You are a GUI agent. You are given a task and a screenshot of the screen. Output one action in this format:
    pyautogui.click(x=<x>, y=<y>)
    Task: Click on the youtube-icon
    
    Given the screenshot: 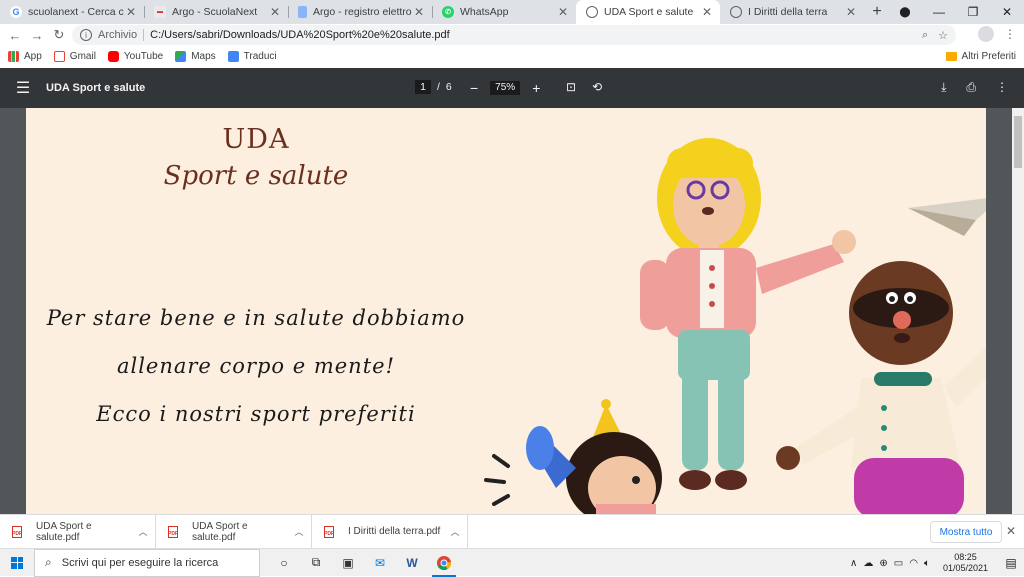 What is the action you would take?
    pyautogui.click(x=113, y=56)
    